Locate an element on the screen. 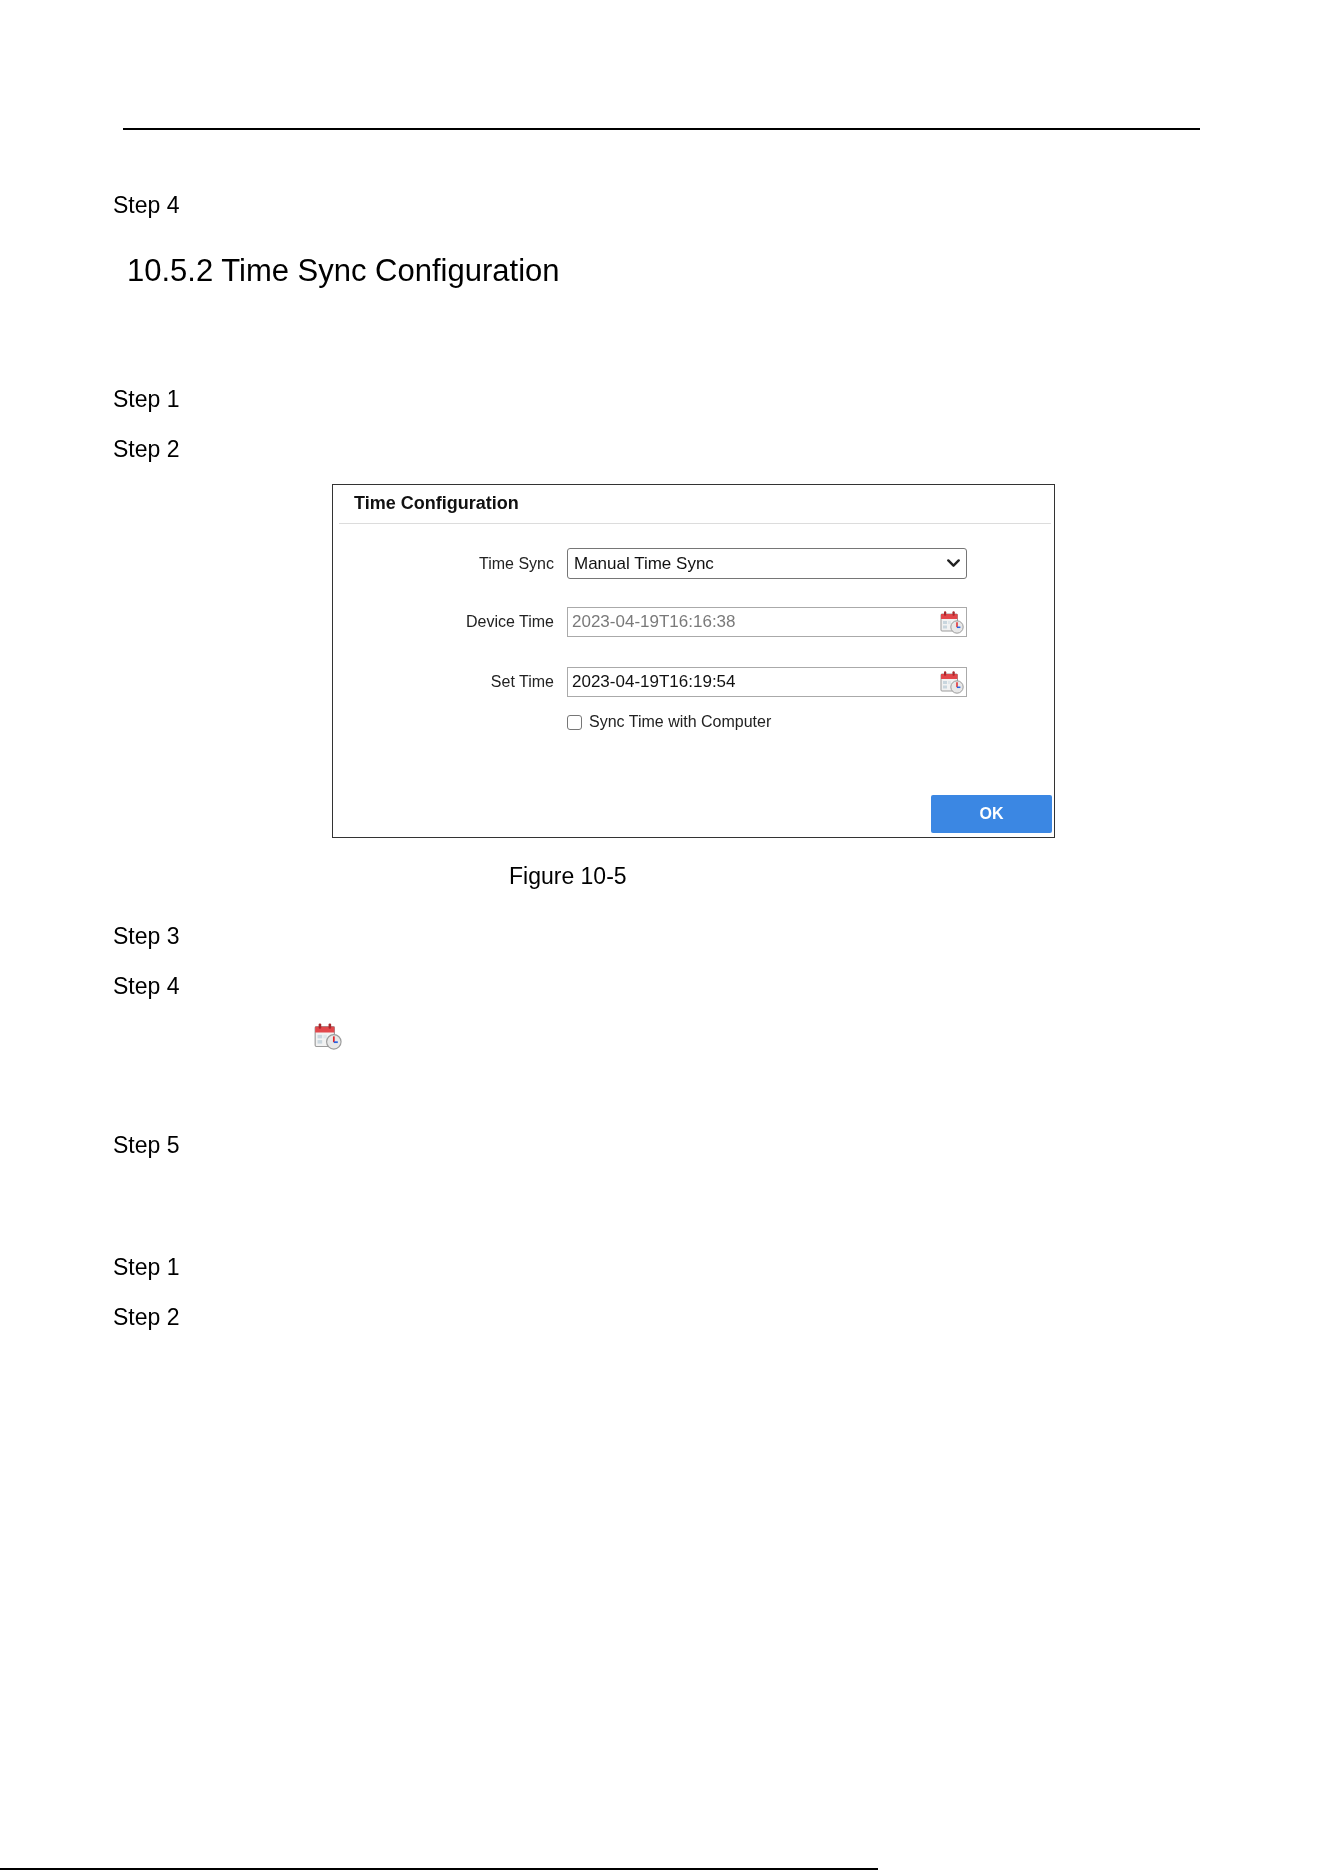 The image size is (1324, 1872). checkbox-label: Sync Time with Computer is located at coordinates (680, 722).